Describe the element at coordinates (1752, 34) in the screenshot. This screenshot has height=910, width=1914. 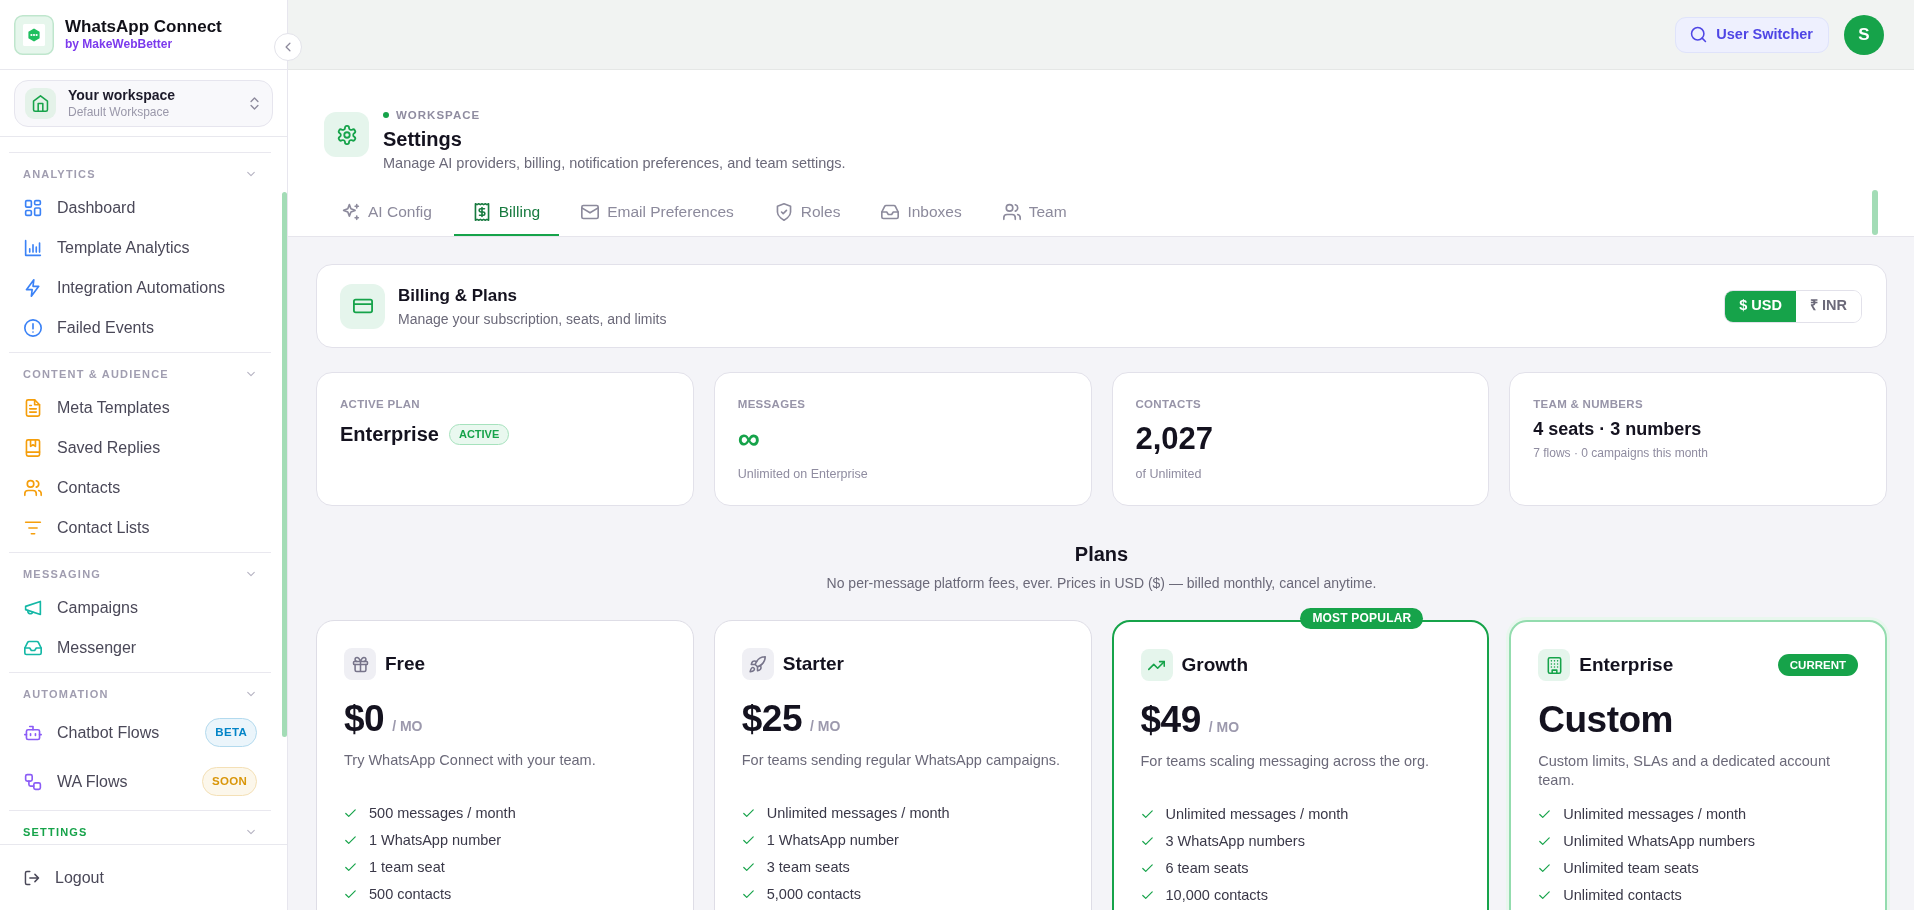
I see `user-switcher-button: User Switcher` at that location.